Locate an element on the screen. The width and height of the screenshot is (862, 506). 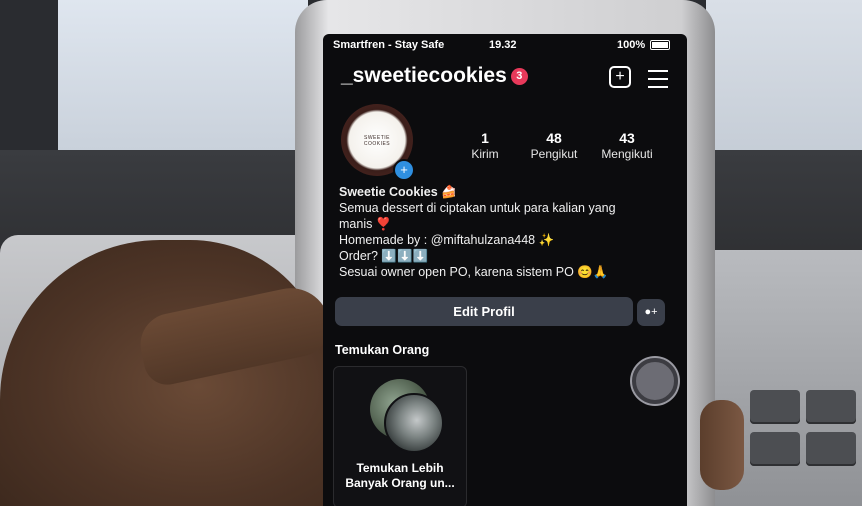
stat-following: 43 Mengikuti is located at coordinates (627, 145).